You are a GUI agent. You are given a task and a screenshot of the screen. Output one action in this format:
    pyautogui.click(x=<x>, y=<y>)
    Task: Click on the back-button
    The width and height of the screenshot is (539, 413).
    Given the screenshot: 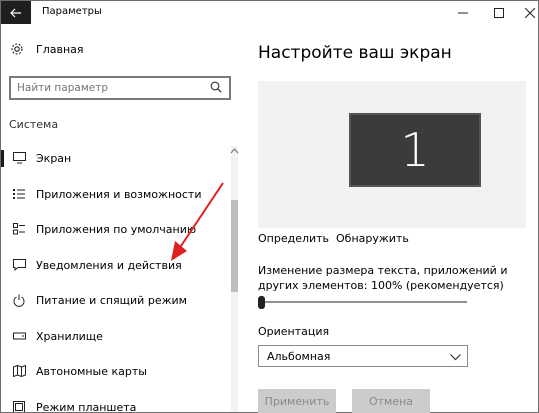 What is the action you would take?
    pyautogui.click(x=16, y=12)
    